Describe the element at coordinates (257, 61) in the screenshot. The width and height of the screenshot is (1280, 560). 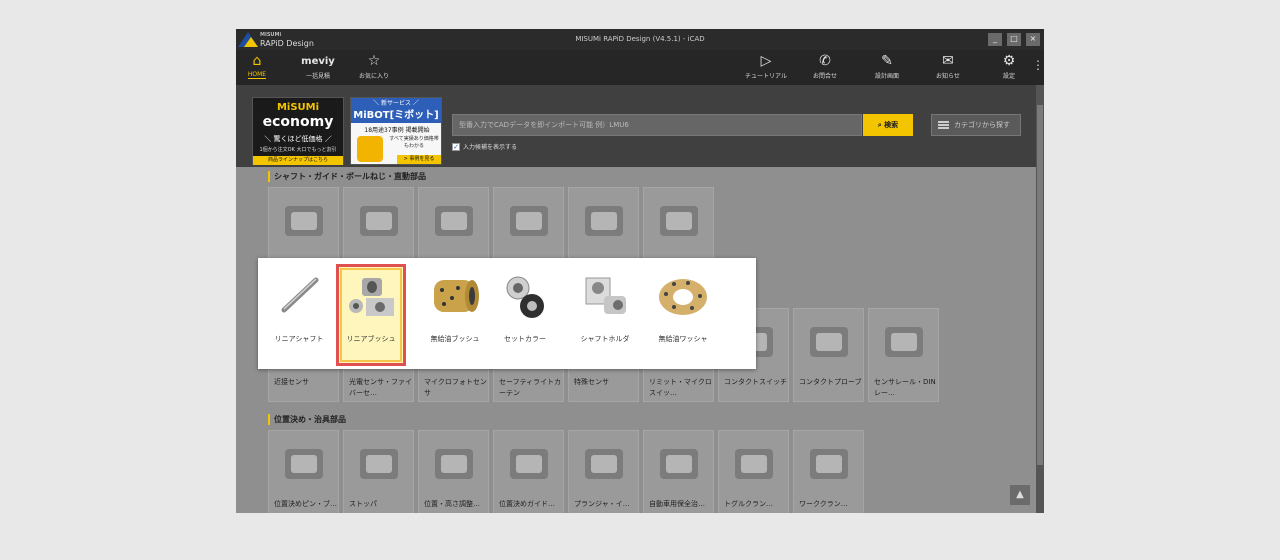
I see `home-icon: ⌂` at that location.